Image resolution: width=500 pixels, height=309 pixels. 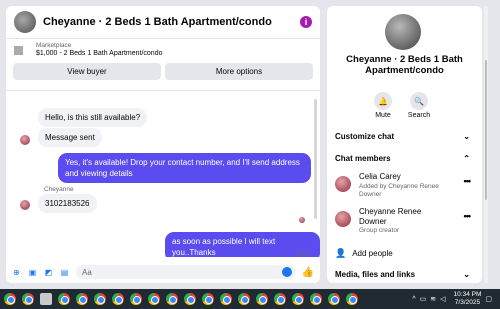 I want to click on panel-title: Cheyanne · 2 Beds 1 Bath Apartment/condo, so click(x=404, y=65).